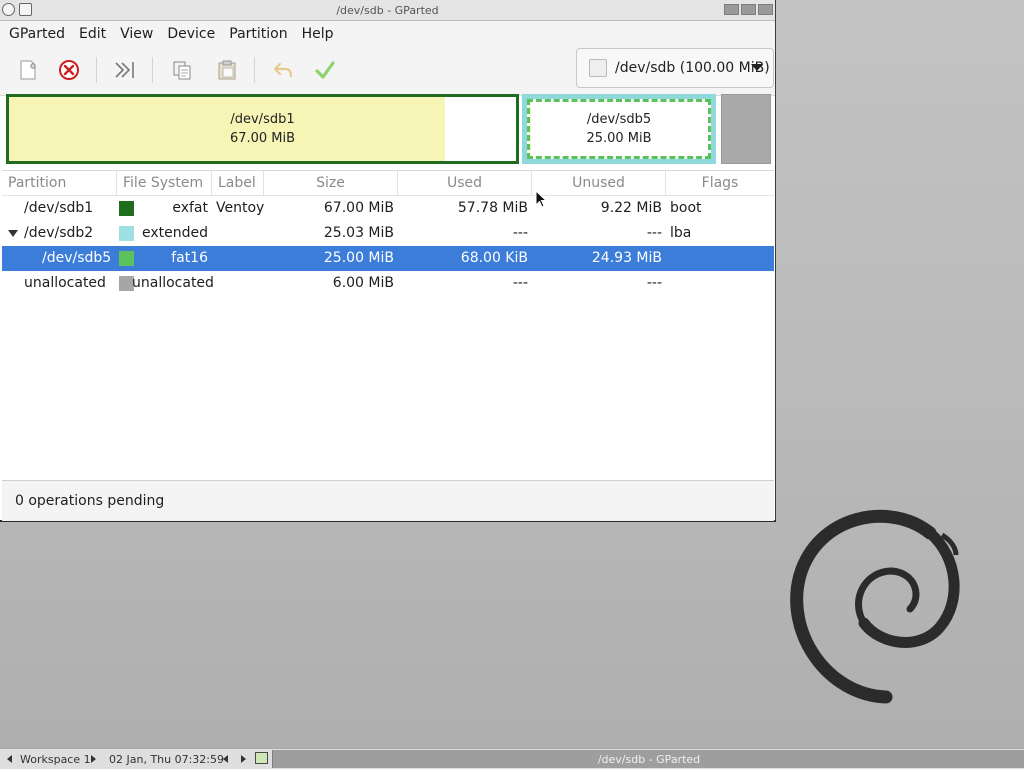 The image size is (1024, 769). I want to click on maximize-button, so click(748, 9).